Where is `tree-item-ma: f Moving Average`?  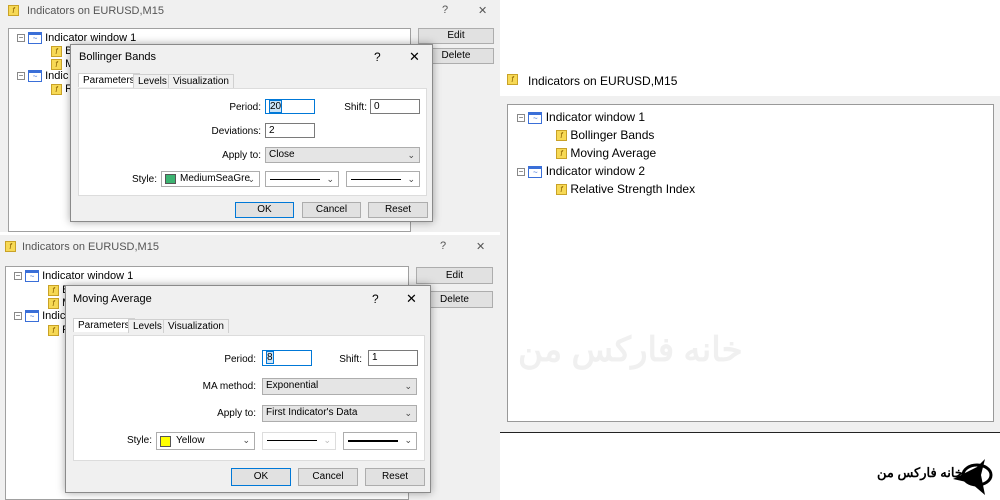 tree-item-ma: f Moving Average is located at coordinates (606, 153).